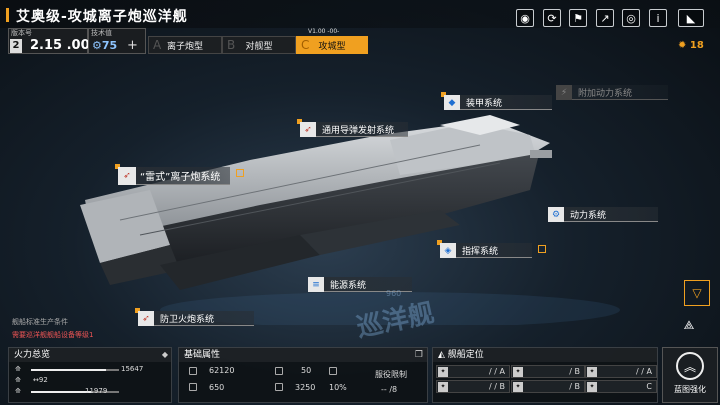 This screenshot has height=405, width=720. I want to click on production-condition-label: 舰船标准生产条件, so click(40, 322).